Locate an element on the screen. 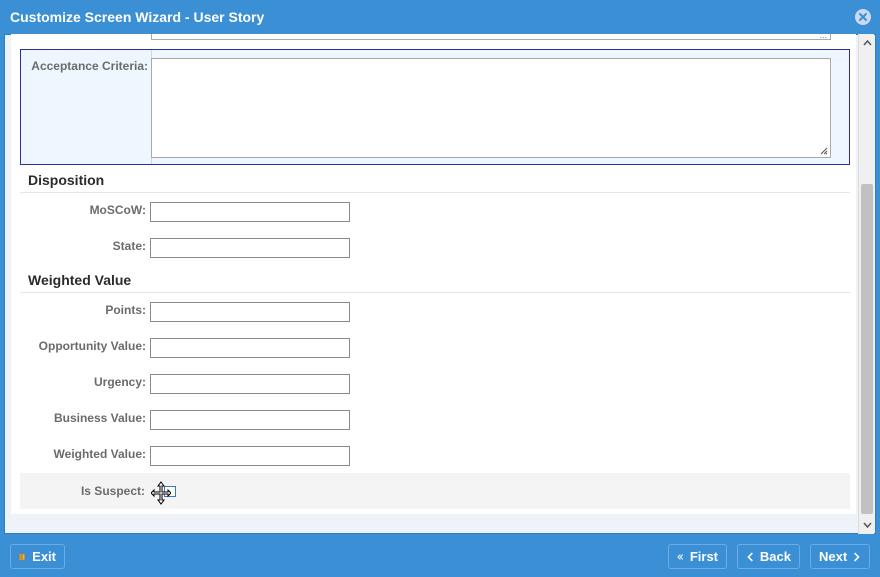 The height and width of the screenshot is (577, 880). vertical-scrollbar is located at coordinates (866, 284).